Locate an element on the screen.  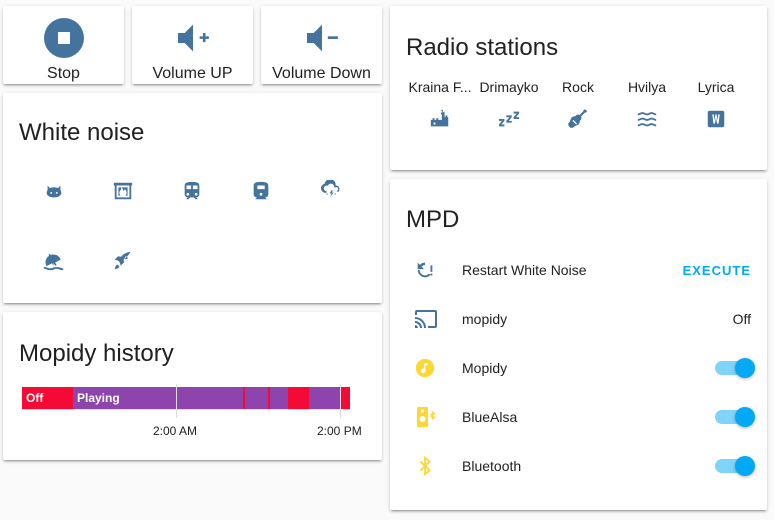
volume-plus-icon is located at coordinates (193, 38).